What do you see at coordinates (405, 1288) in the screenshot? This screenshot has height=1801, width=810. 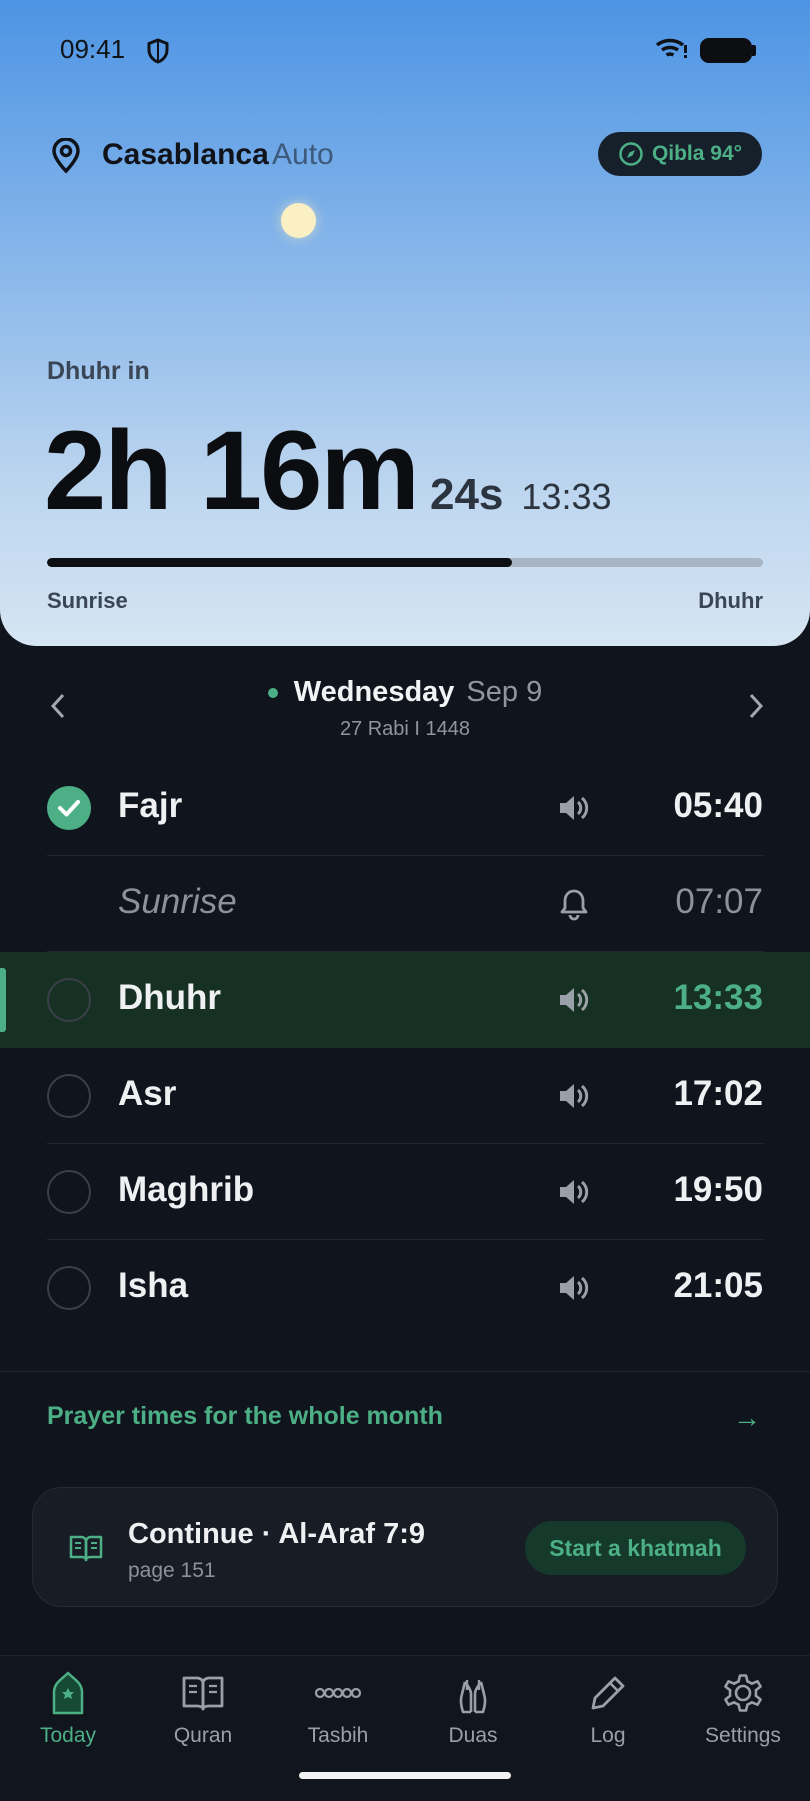 I see `prayer-row-isha: Isha 21:05` at bounding box center [405, 1288].